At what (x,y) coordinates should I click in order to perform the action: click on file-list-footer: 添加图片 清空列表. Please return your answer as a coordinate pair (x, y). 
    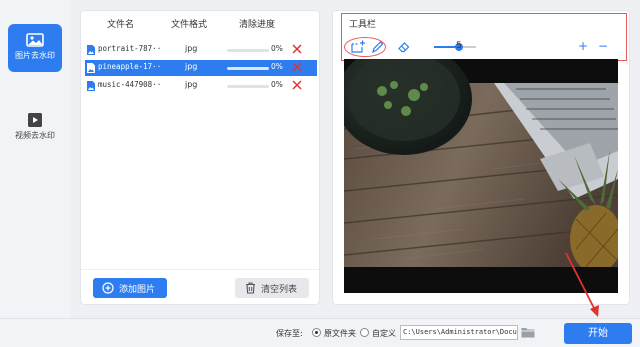
    Looking at the image, I should click on (200, 287).